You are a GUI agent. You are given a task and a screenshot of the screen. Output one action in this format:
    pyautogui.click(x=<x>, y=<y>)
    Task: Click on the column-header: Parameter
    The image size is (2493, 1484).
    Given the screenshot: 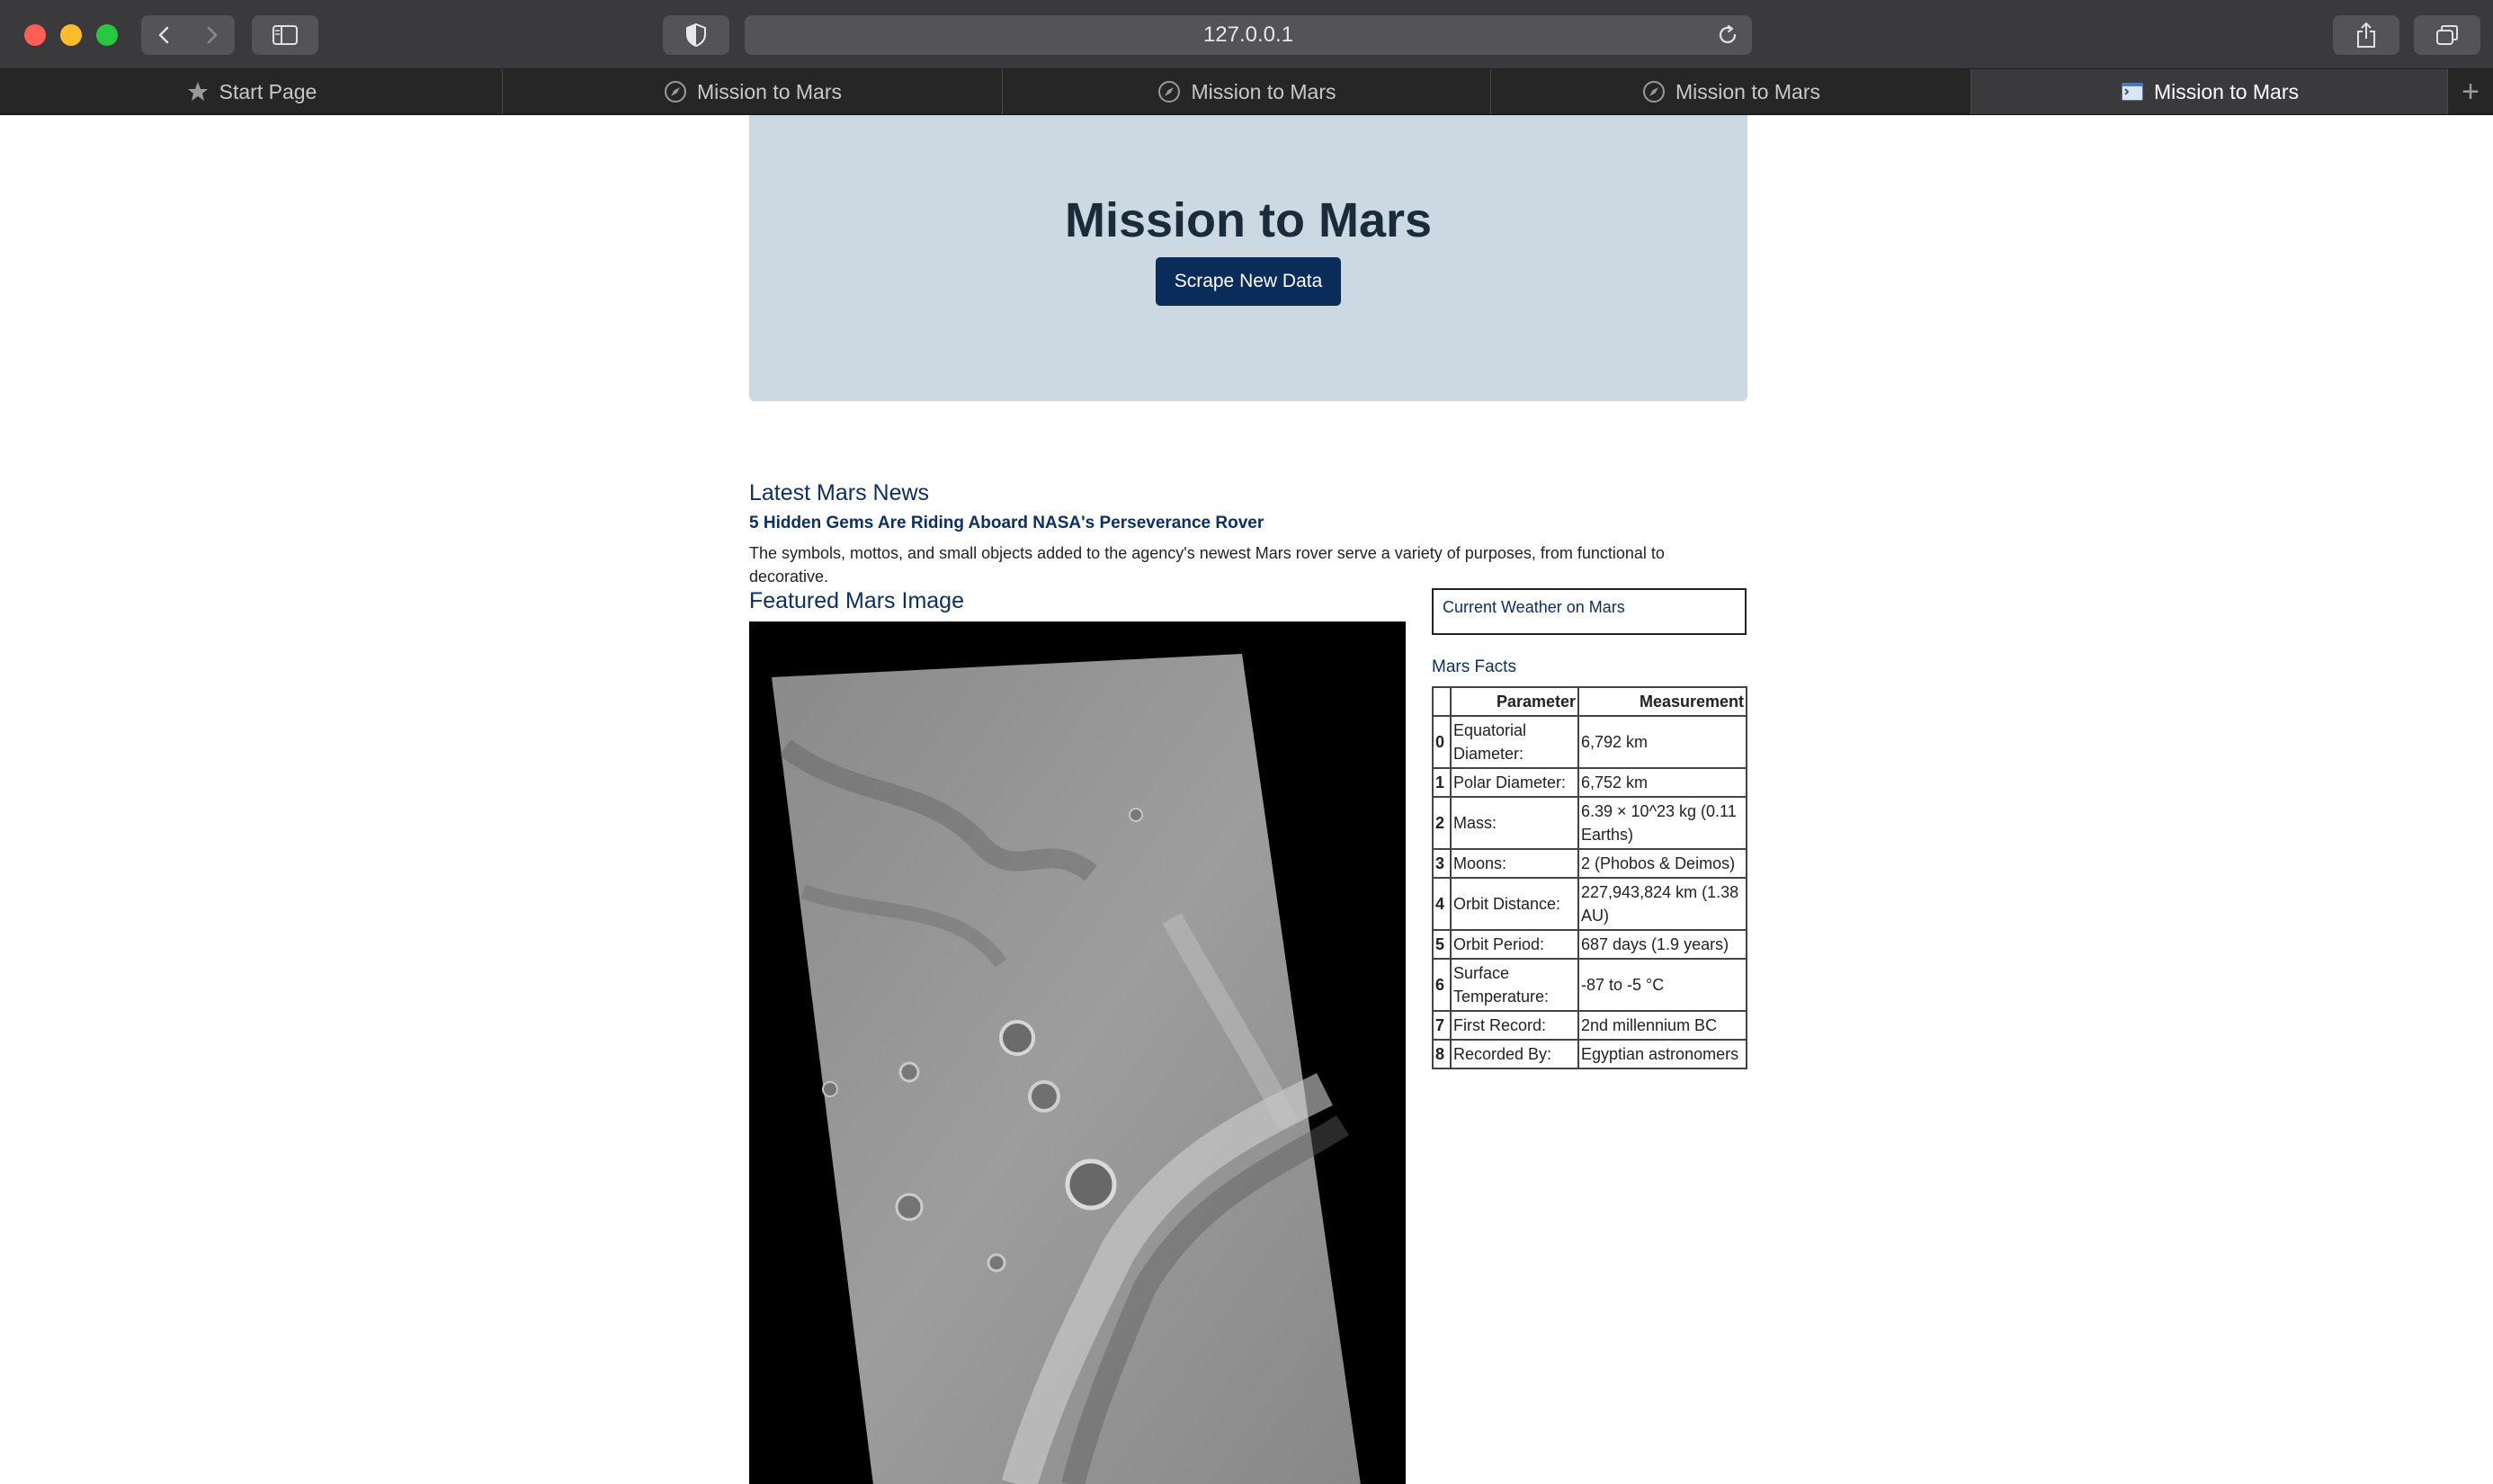 What is the action you would take?
    pyautogui.click(x=1515, y=701)
    